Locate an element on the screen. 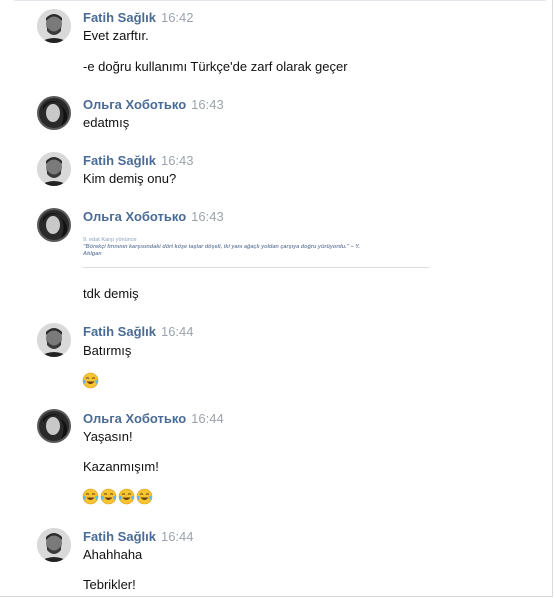  message-header: Fatih Sağlık 16:42 is located at coordinates (138, 18).